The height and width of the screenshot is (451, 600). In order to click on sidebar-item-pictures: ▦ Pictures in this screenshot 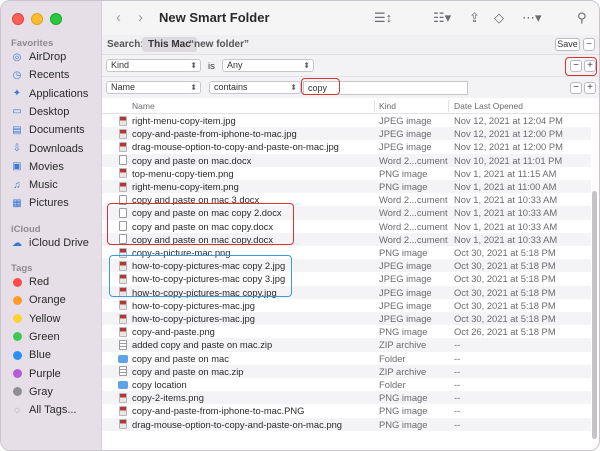, I will do `click(39, 203)`.